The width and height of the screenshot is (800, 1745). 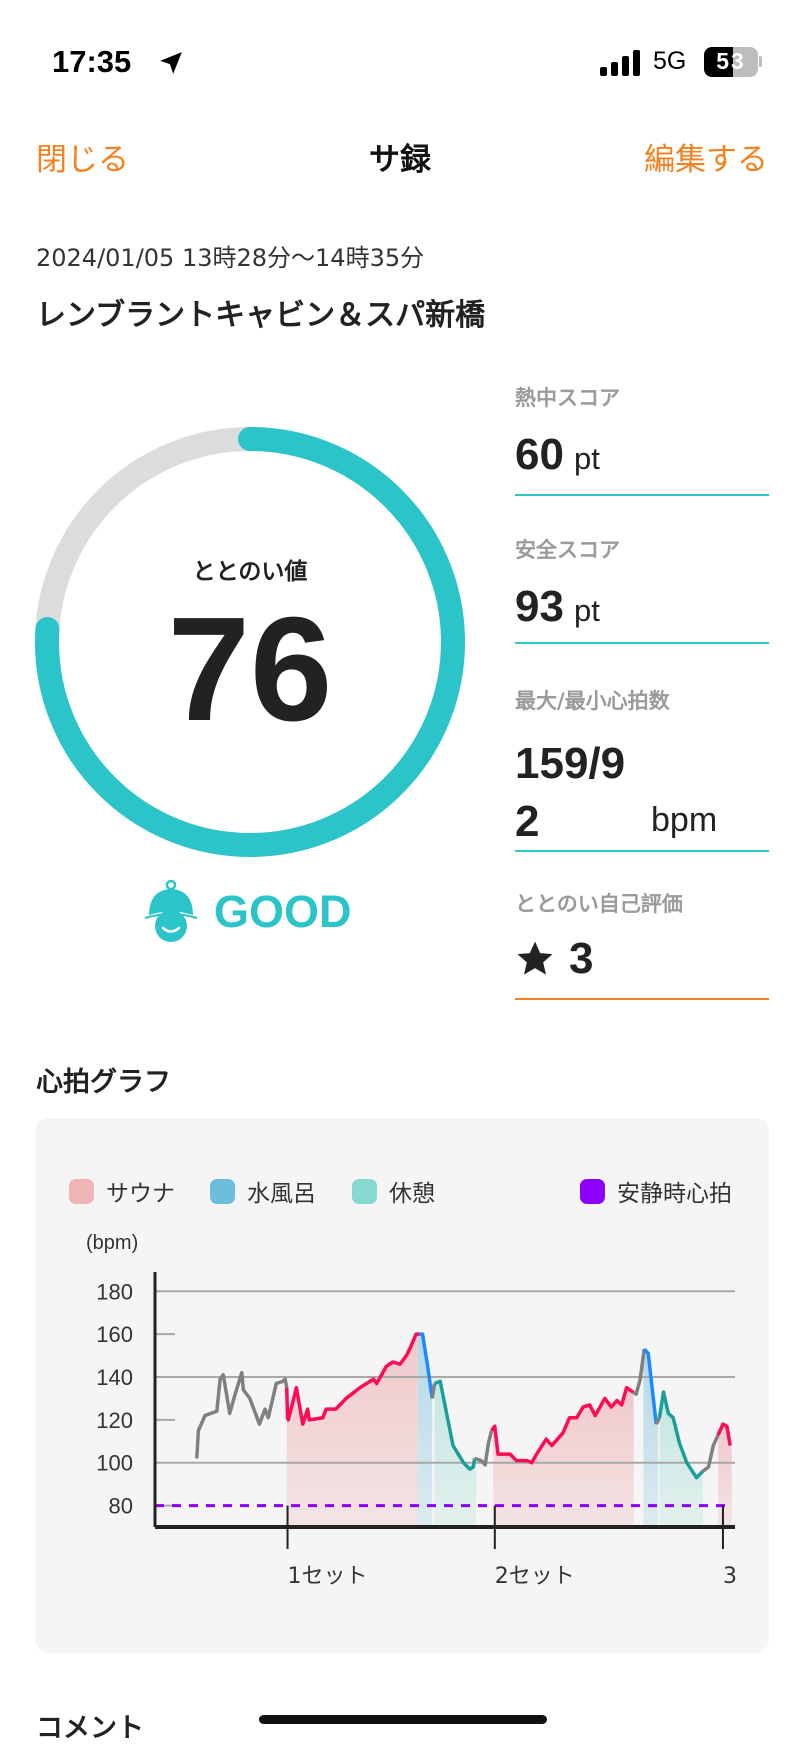 What do you see at coordinates (567, 398) in the screenshot?
I see `stat-label: 熱中スコア` at bounding box center [567, 398].